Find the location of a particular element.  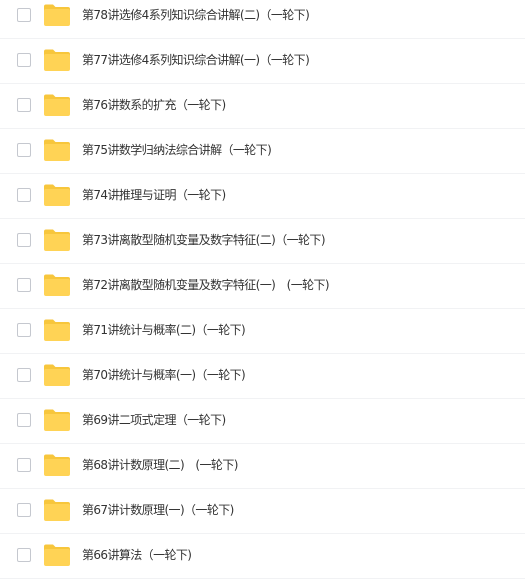

file-row: 第68讲计数原理(二) (一轮下) is located at coordinates (262, 466).